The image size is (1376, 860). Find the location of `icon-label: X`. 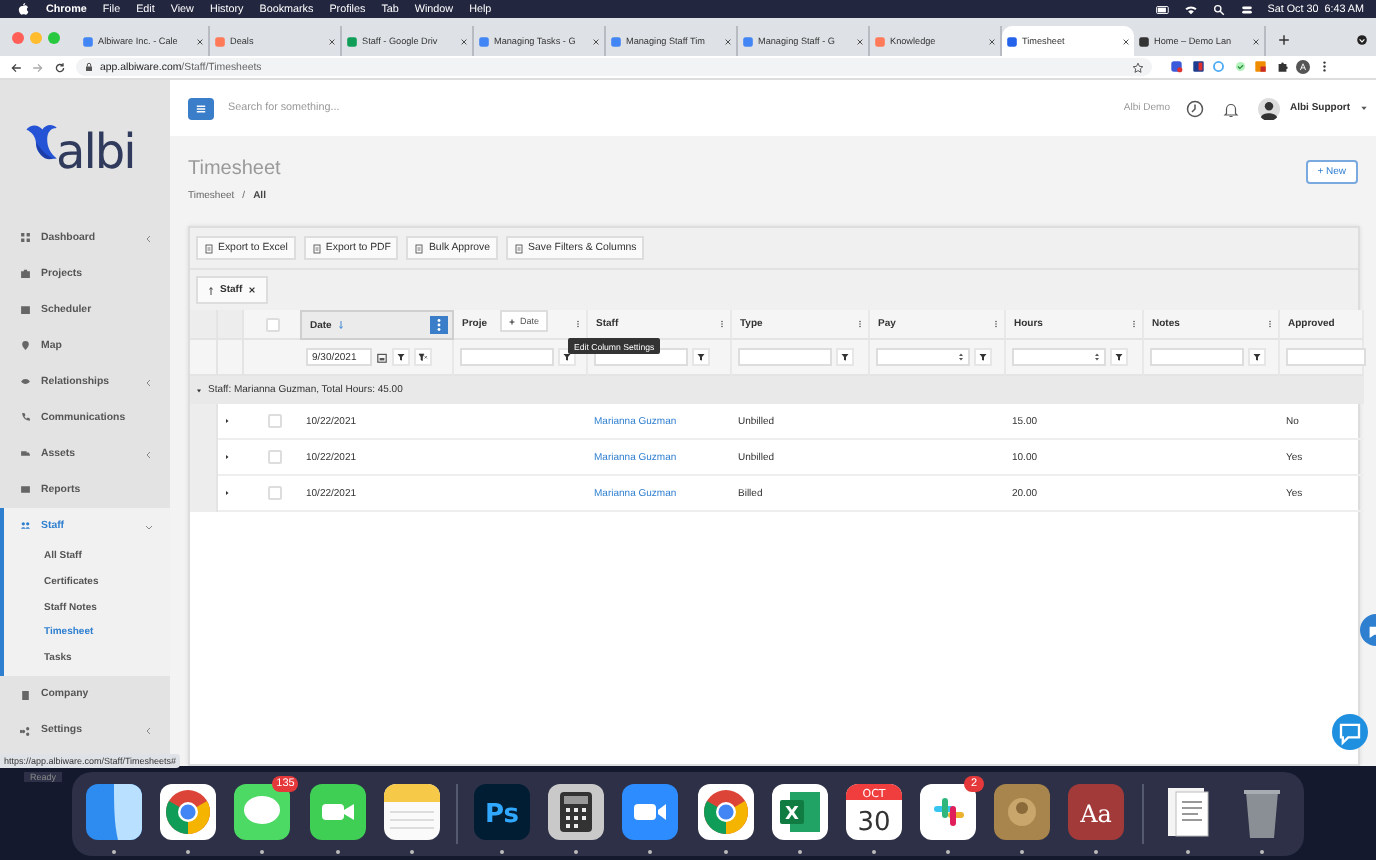

icon-label: X is located at coordinates (791, 815).